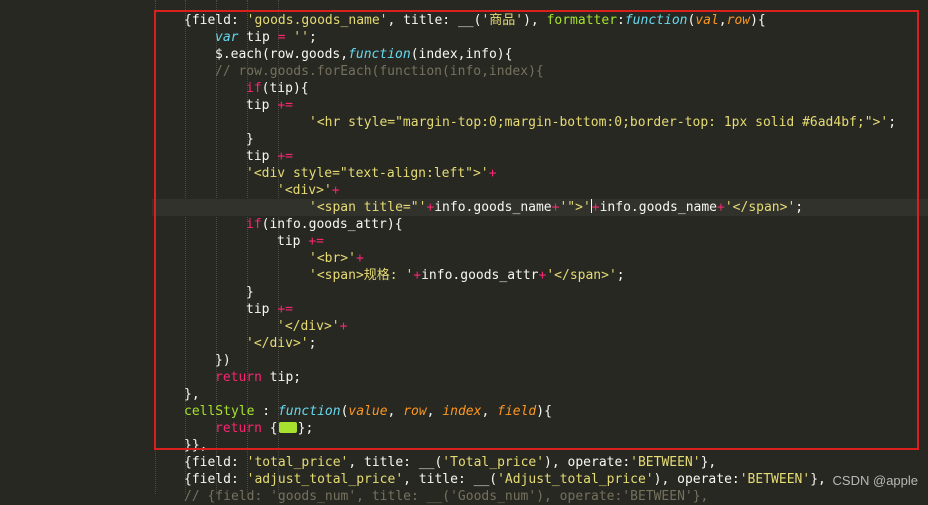 The height and width of the screenshot is (505, 928). Describe the element at coordinates (540, 258) in the screenshot. I see `code-line: '<br>'+` at that location.